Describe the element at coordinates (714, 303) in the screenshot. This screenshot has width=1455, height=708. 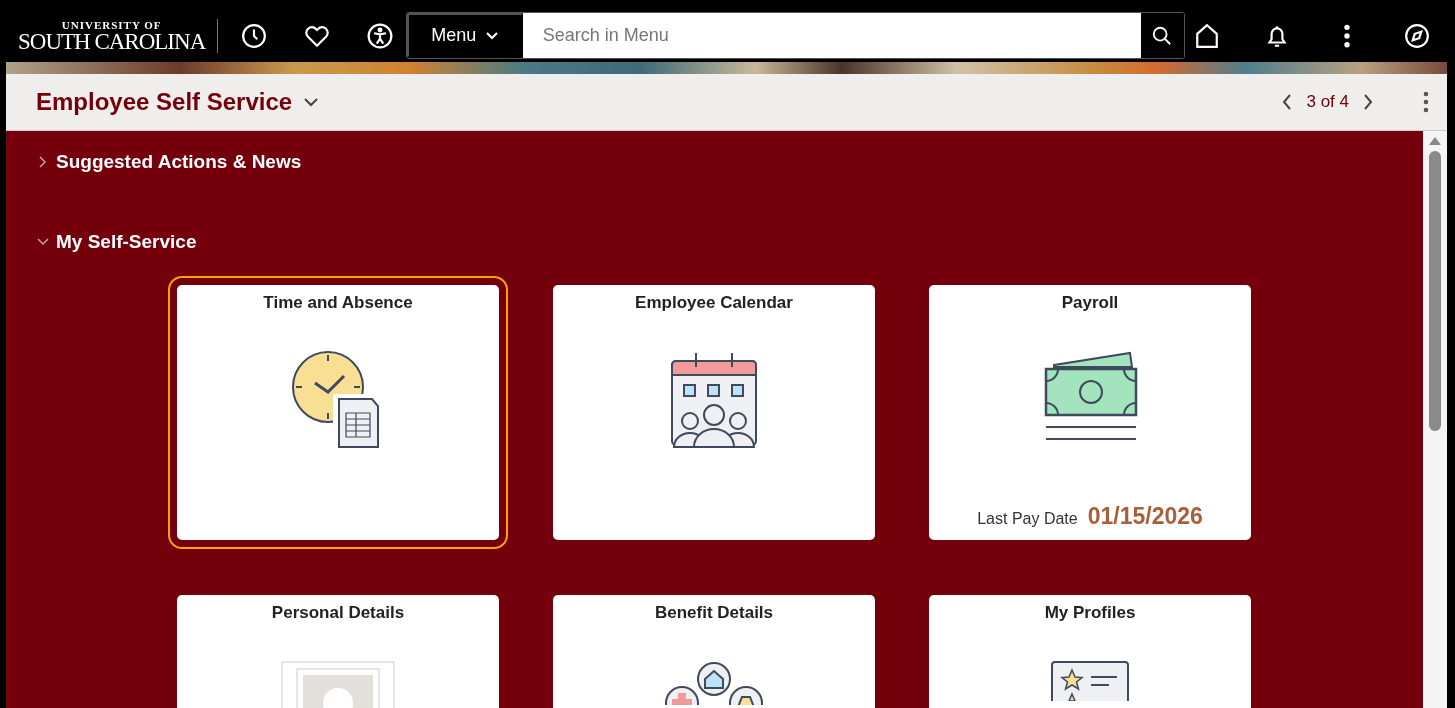
I see `tile-title: Employee Calendar` at that location.